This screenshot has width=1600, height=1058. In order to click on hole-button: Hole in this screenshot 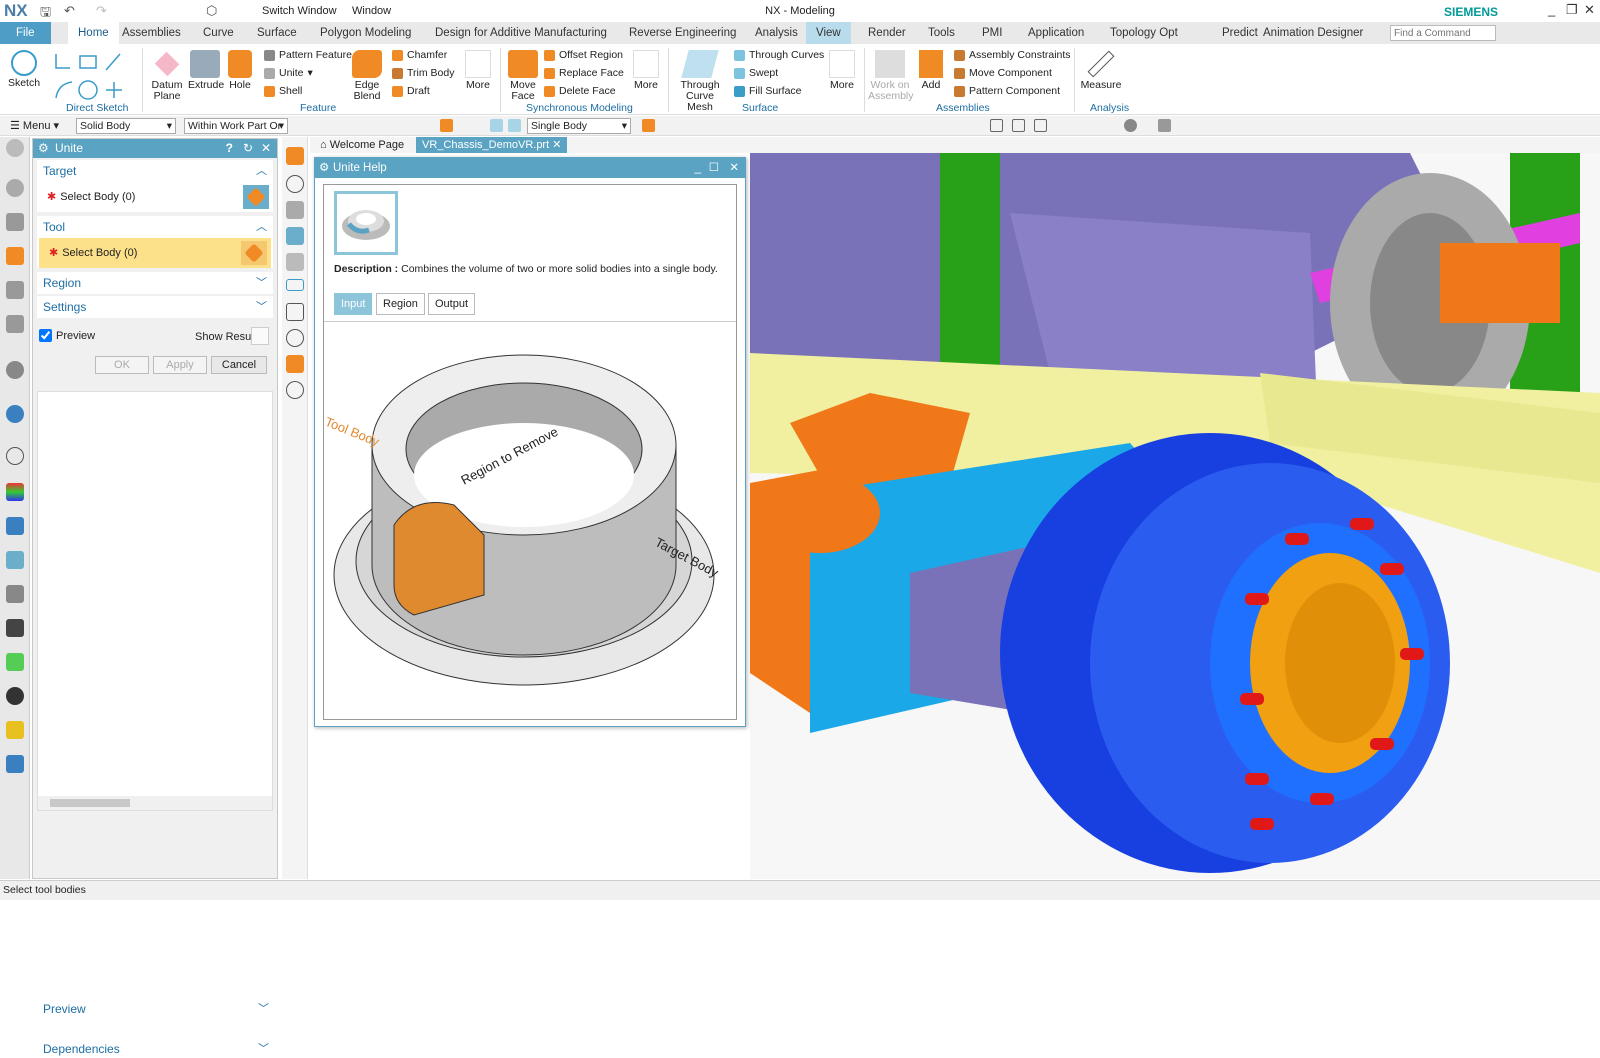, I will do `click(240, 70)`.